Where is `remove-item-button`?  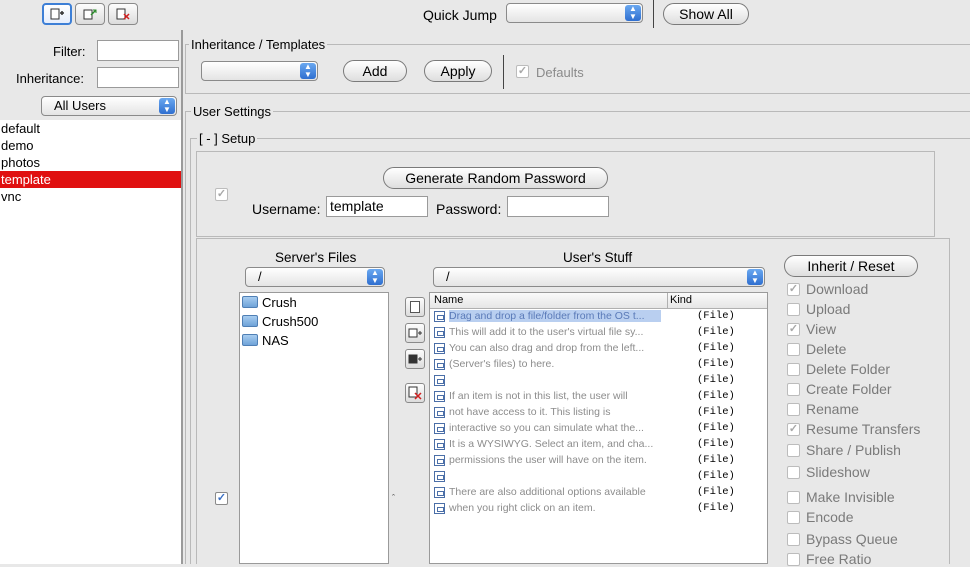
remove-item-button is located at coordinates (415, 393).